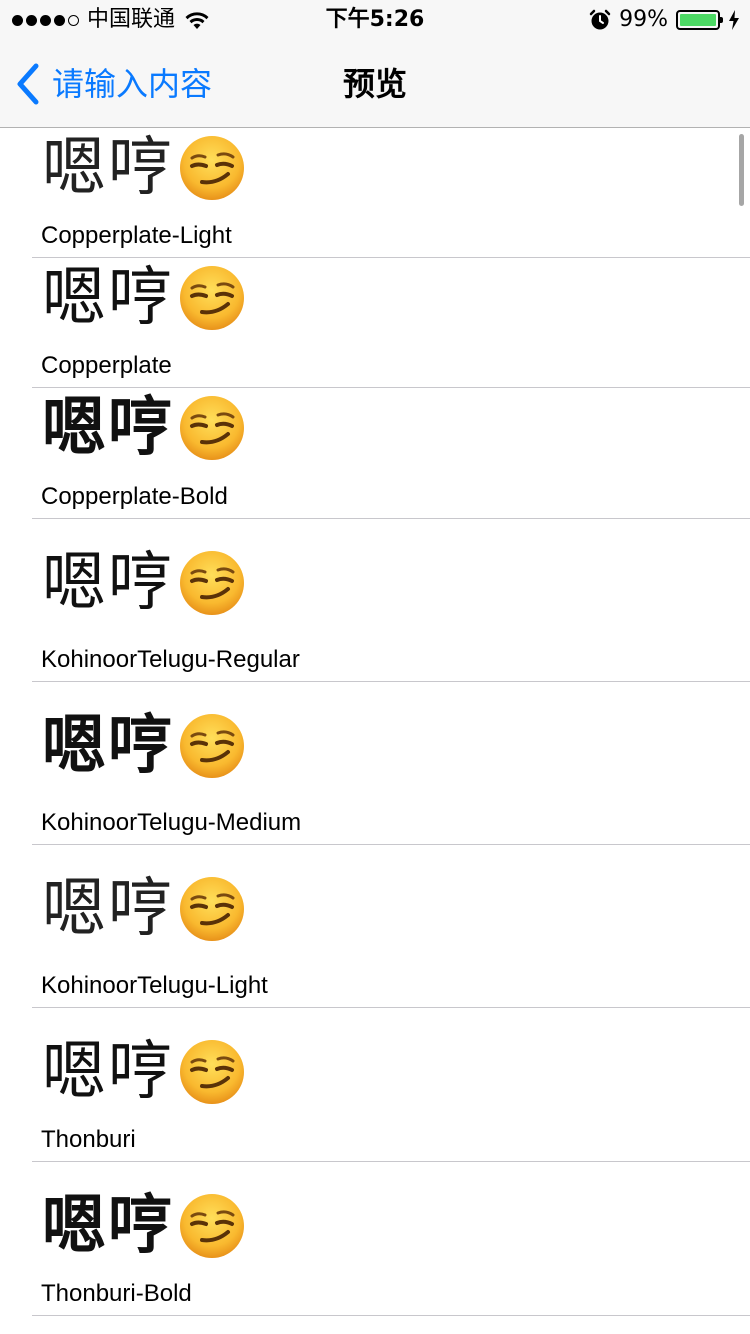 The height and width of the screenshot is (1334, 750). Describe the element at coordinates (106, 365) in the screenshot. I see `font-name-label: Copperplate` at that location.